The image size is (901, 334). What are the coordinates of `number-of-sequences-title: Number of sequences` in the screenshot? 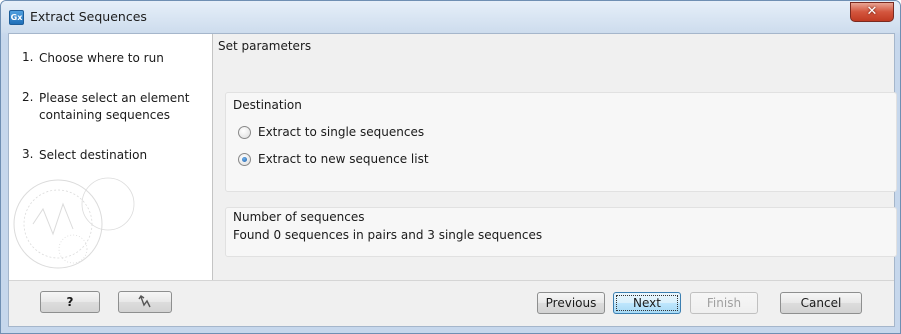 It's located at (299, 217).